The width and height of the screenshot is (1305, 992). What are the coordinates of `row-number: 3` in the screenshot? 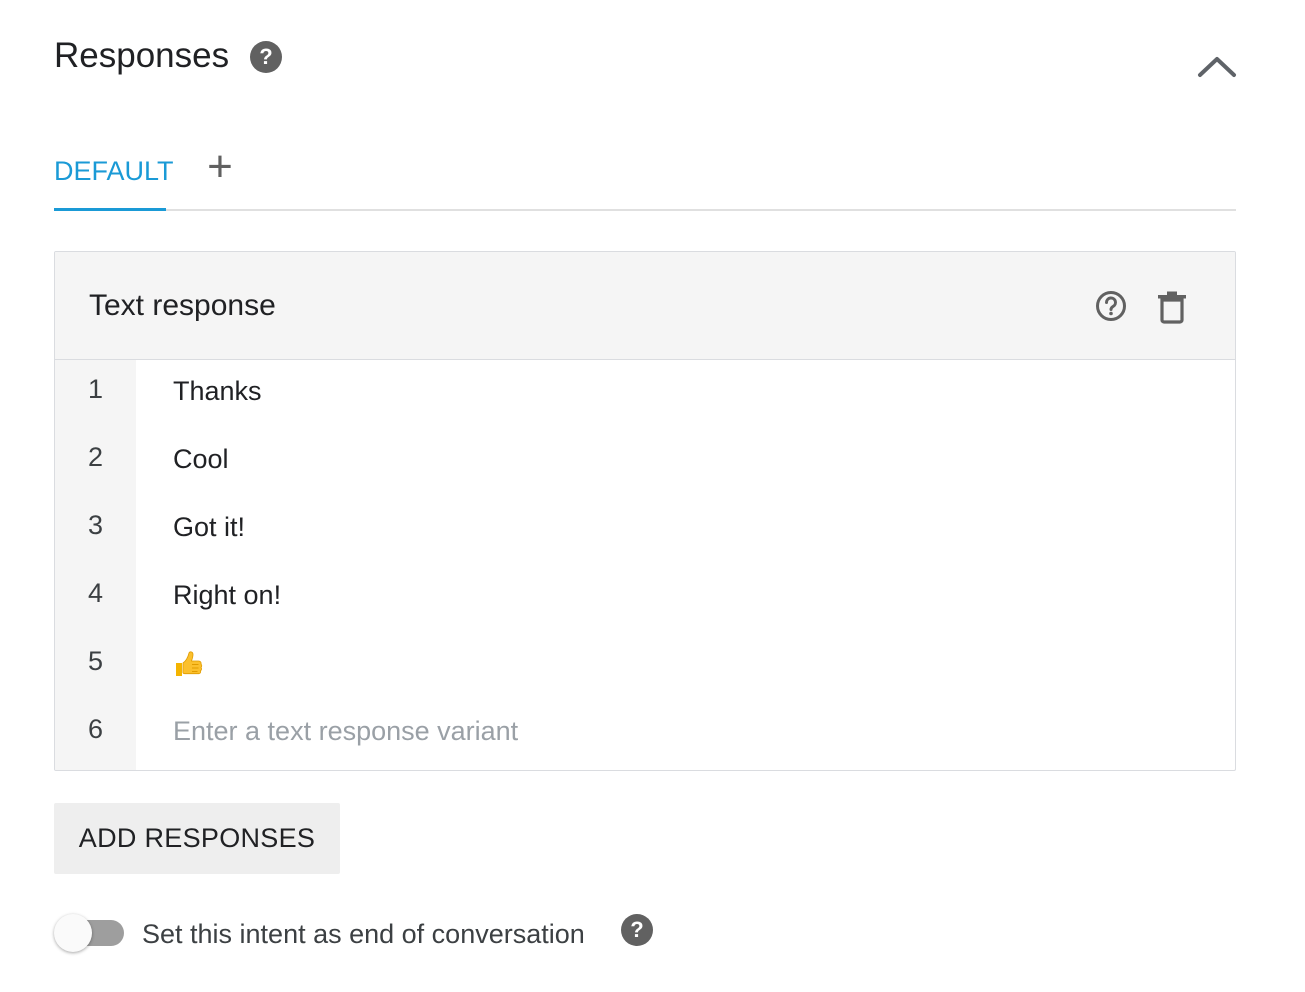 It's located at (95, 525).